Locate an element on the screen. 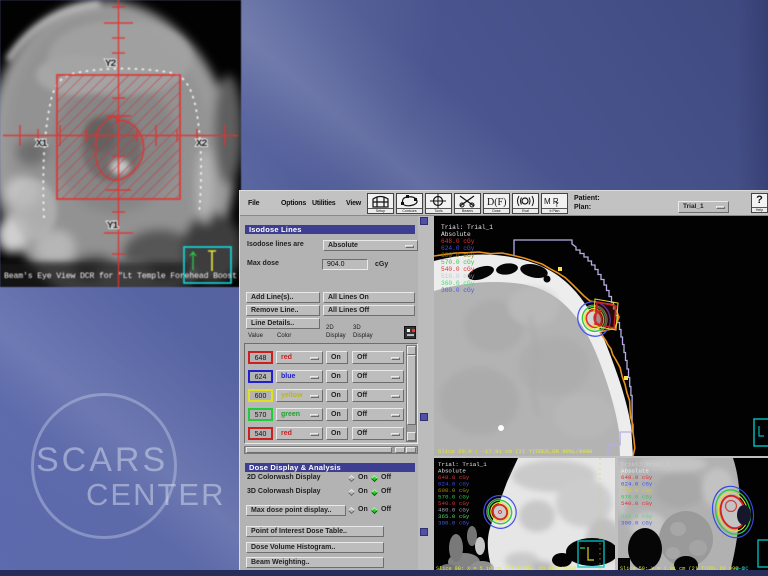  svg-text: X1 is located at coordinates (41, 144).